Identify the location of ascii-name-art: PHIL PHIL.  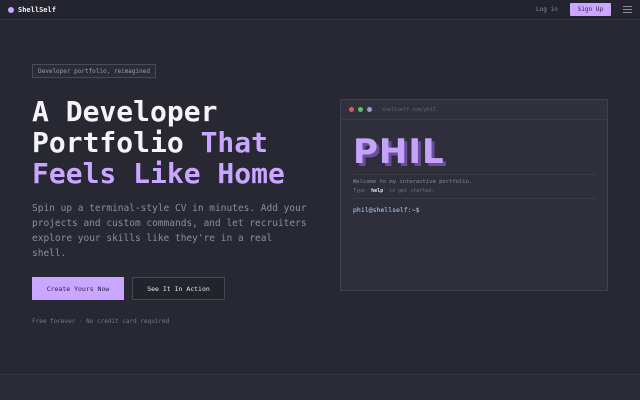
(480, 152).